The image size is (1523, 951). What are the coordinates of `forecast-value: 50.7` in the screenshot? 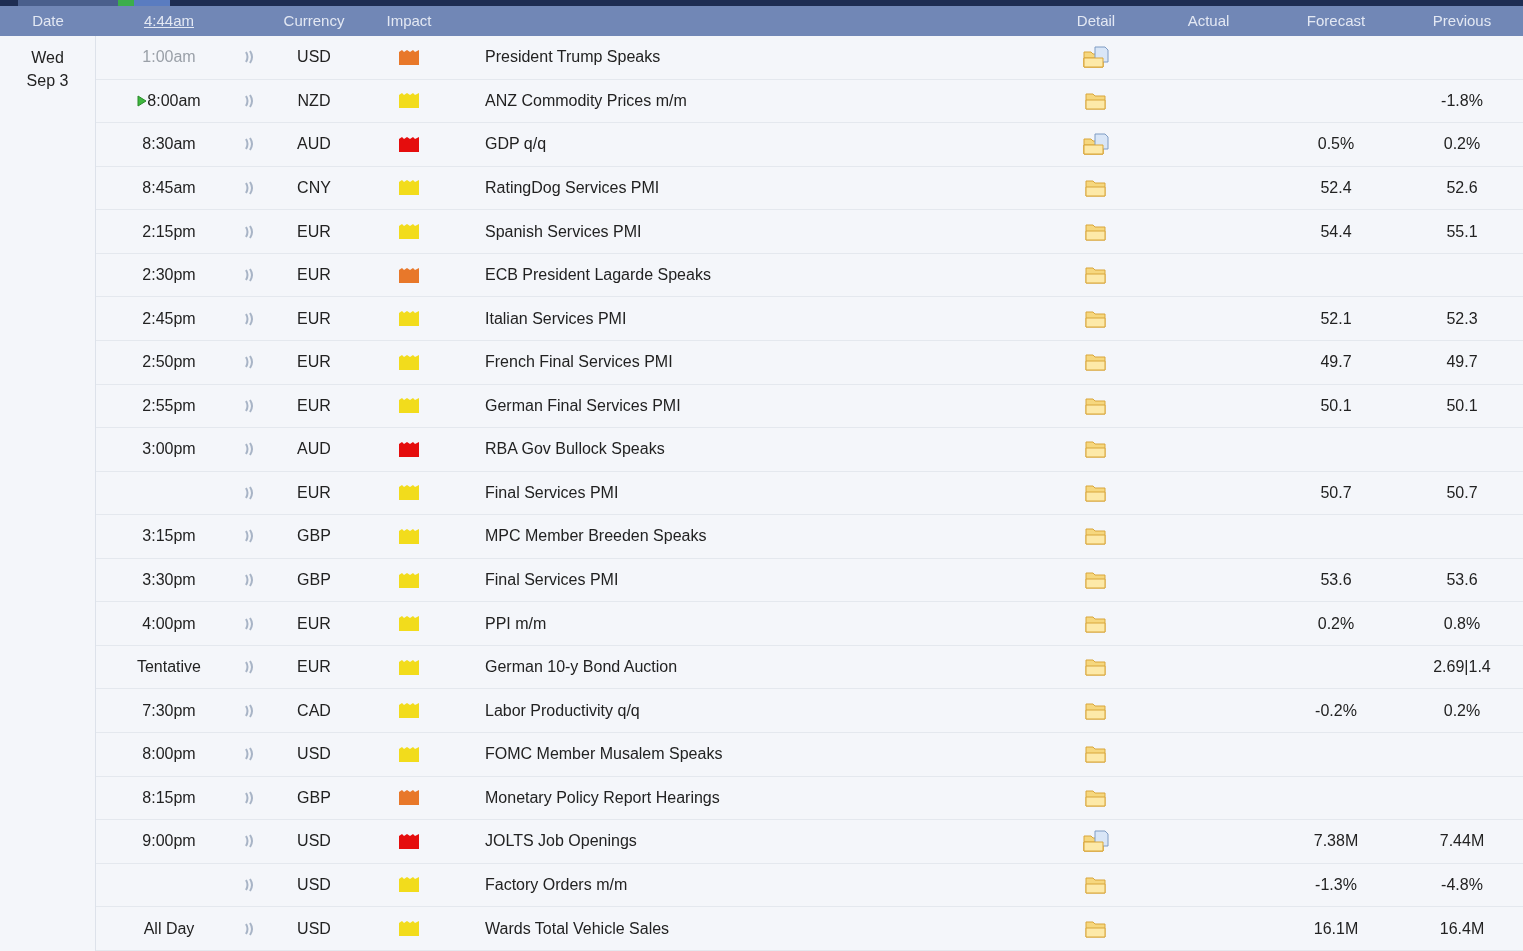 It's located at (1336, 492).